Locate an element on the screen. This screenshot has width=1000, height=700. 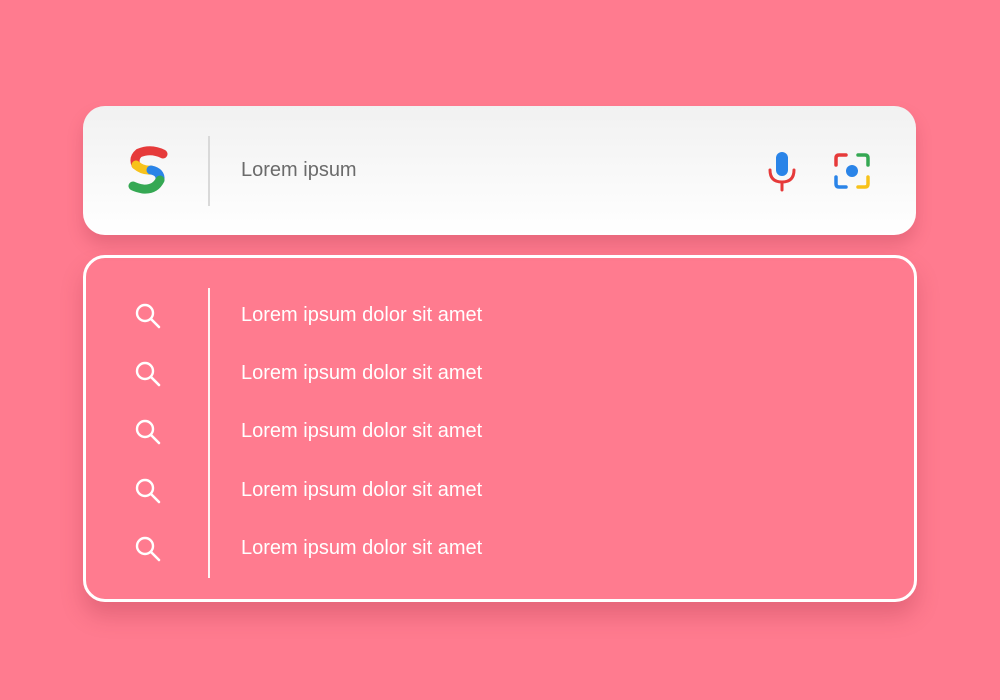
search-input is located at coordinates (476, 170).